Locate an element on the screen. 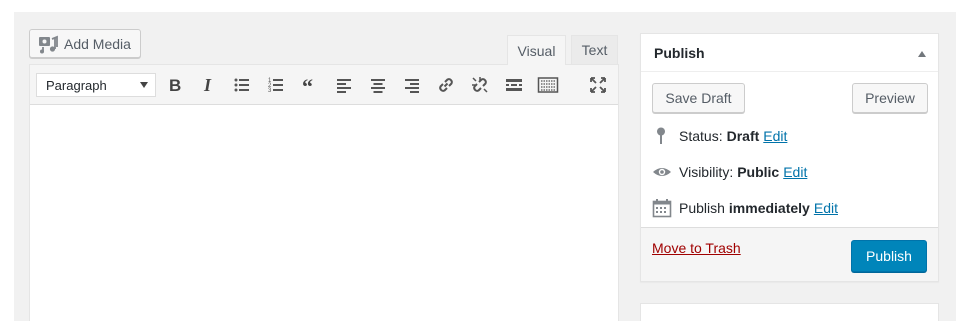  blockquote-icon: “ is located at coordinates (310, 85).